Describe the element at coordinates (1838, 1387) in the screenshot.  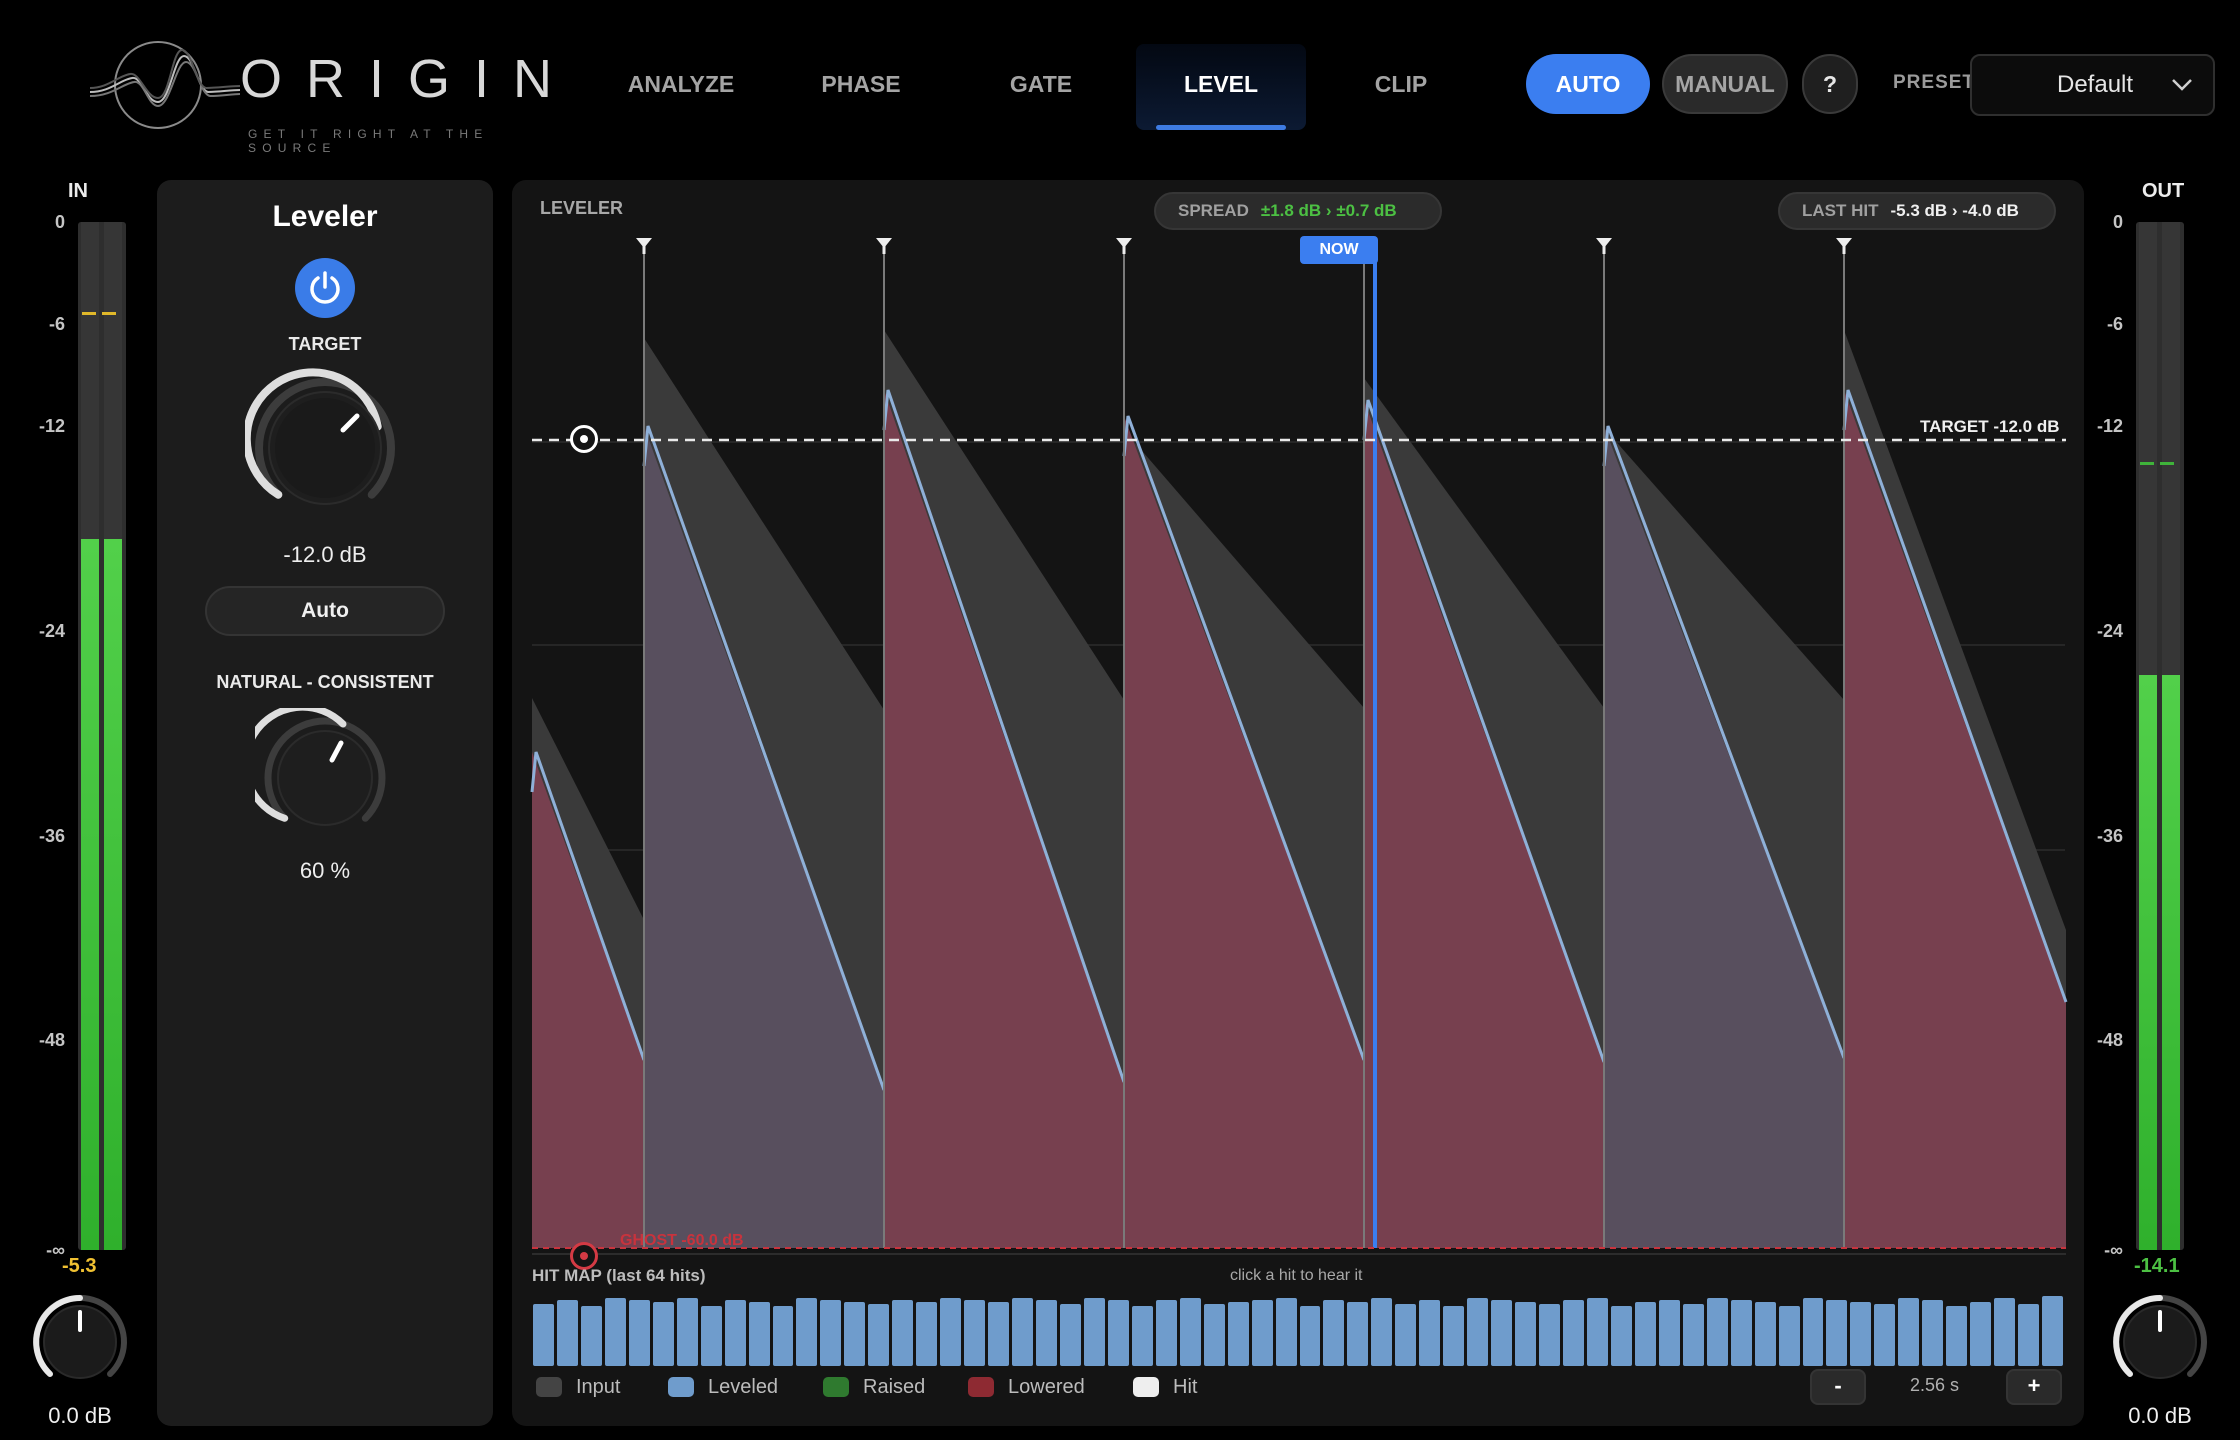
I see `zoom-out-button: -` at that location.